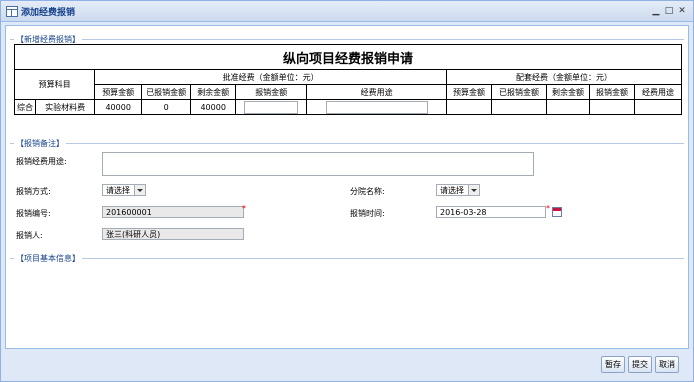 The width and height of the screenshot is (694, 382). I want to click on table-title: 纵向项目经费报销申请, so click(348, 57).